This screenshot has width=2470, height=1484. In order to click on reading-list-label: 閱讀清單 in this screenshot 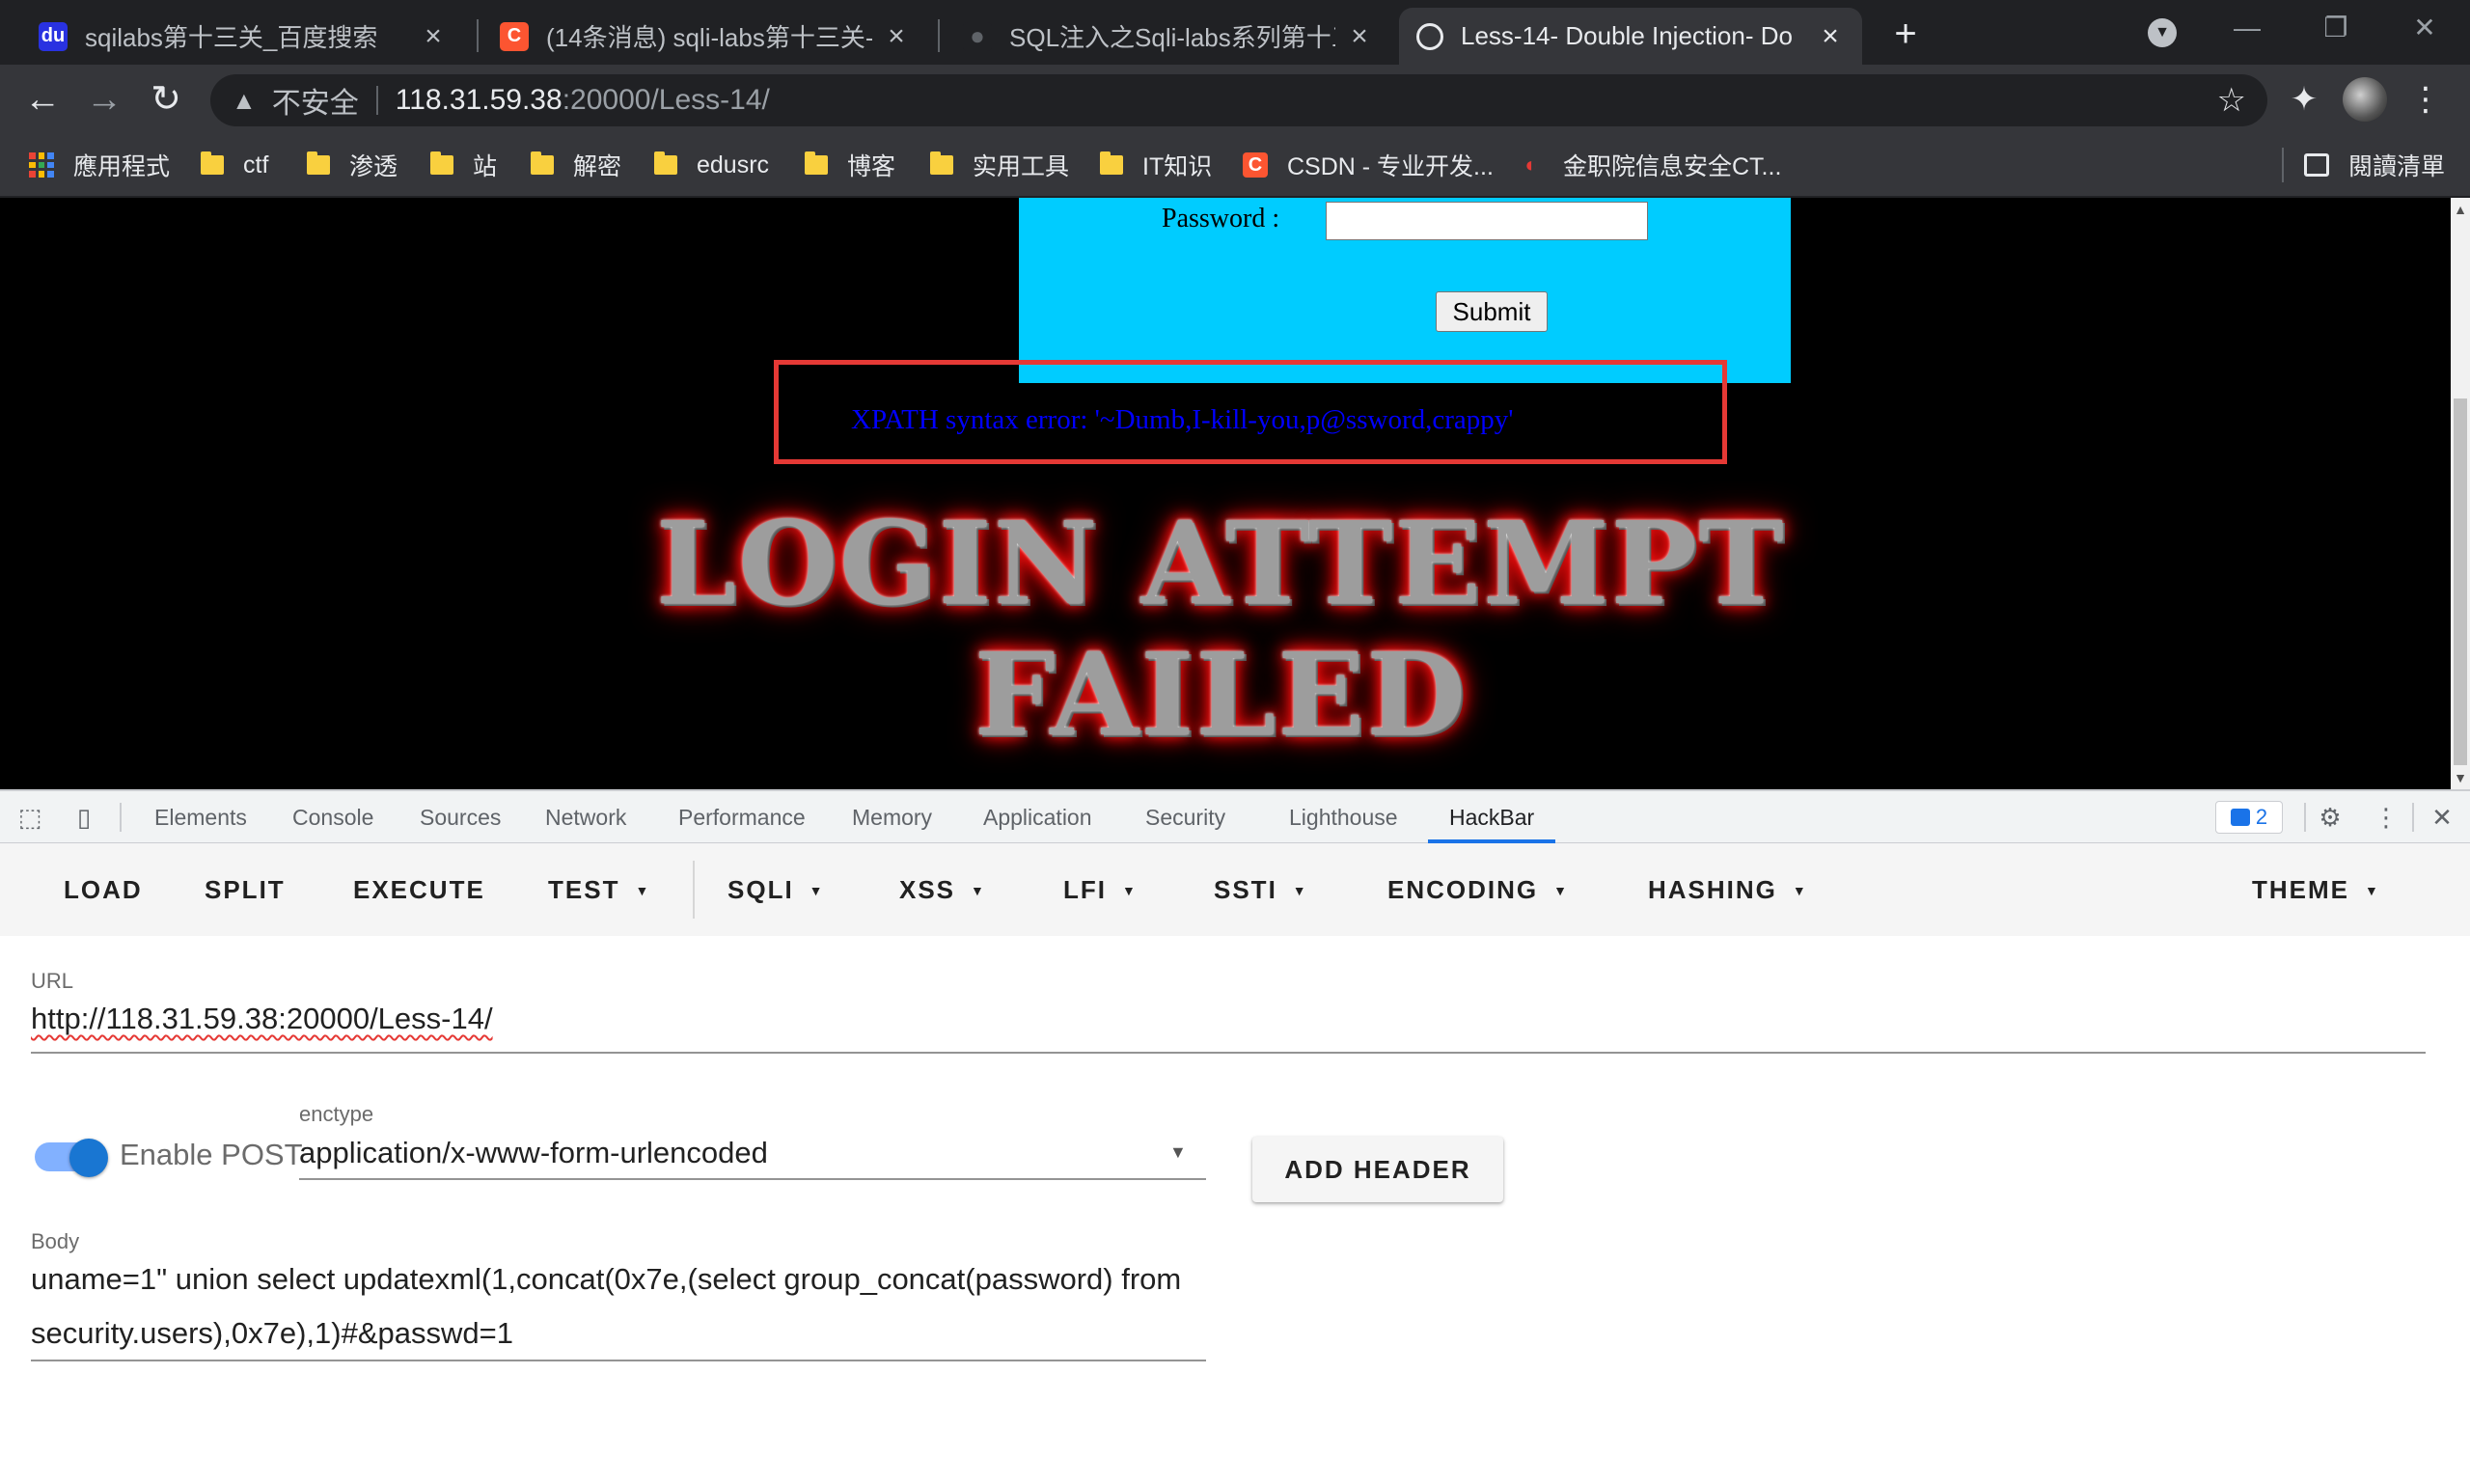, I will do `click(2397, 166)`.